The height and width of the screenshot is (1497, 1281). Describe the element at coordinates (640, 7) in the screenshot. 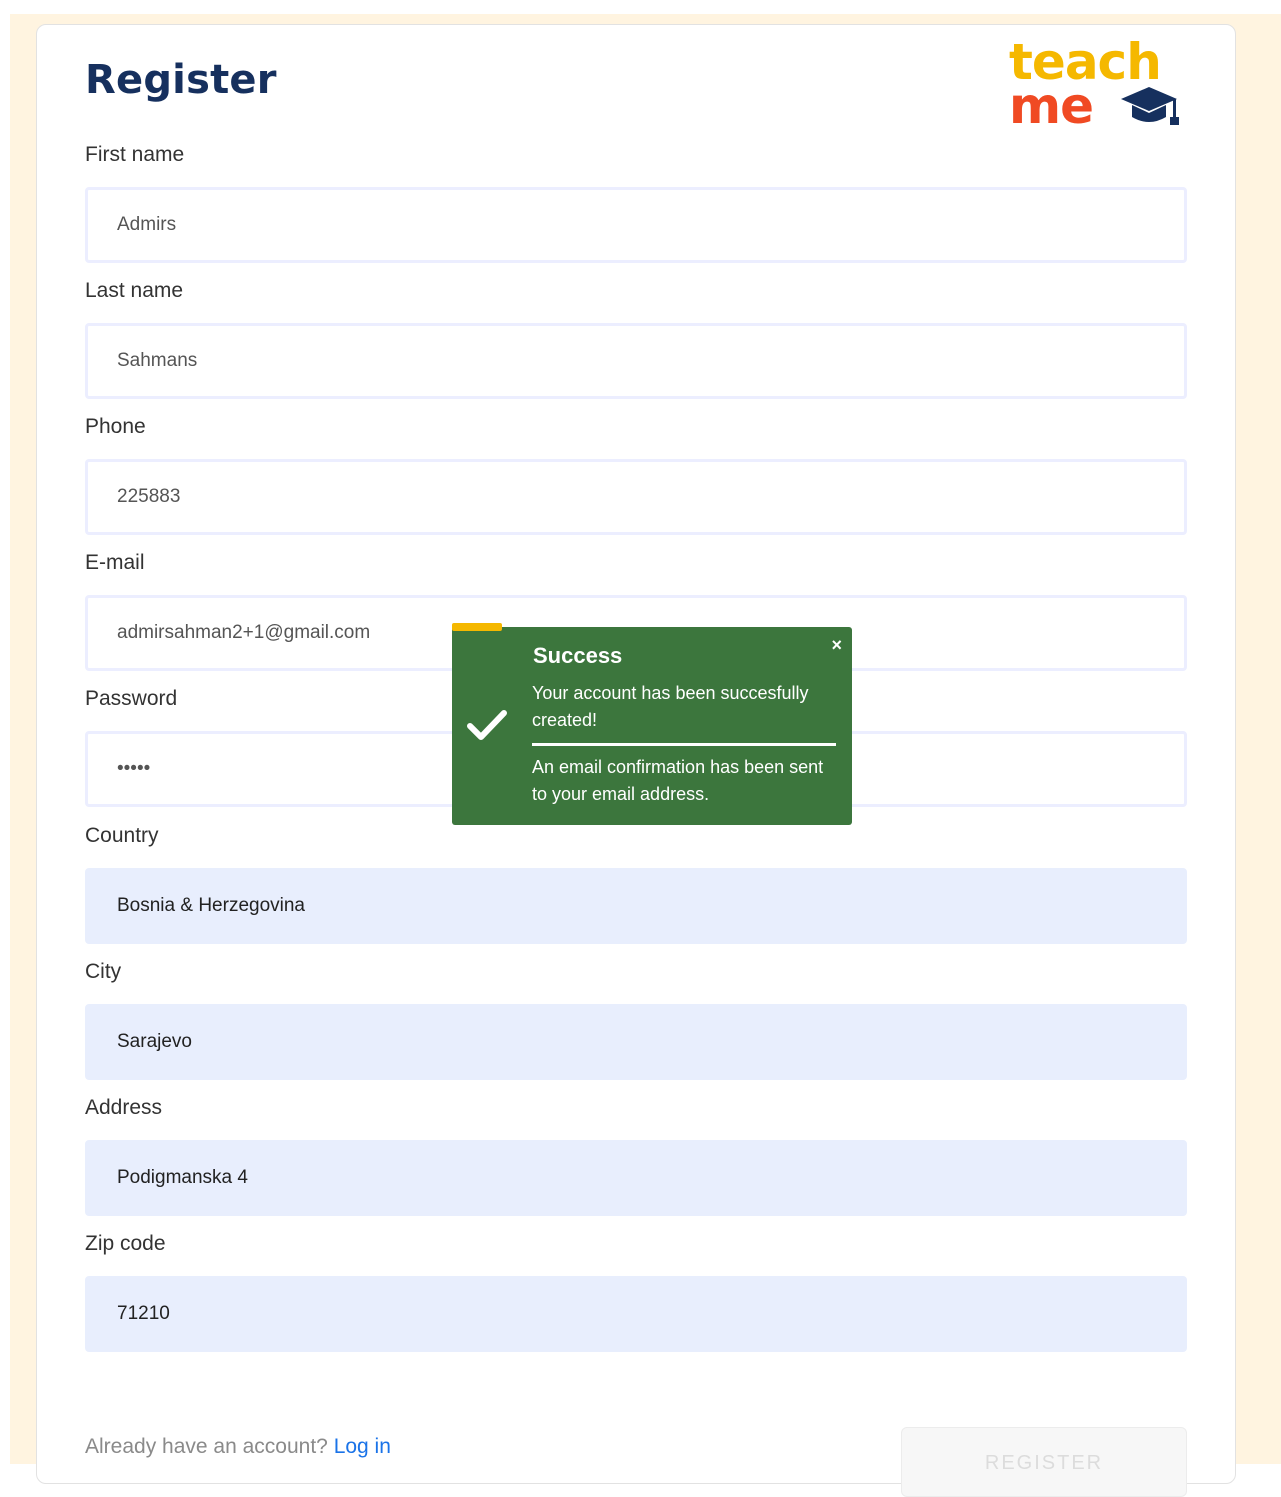

I see `top-strip` at that location.